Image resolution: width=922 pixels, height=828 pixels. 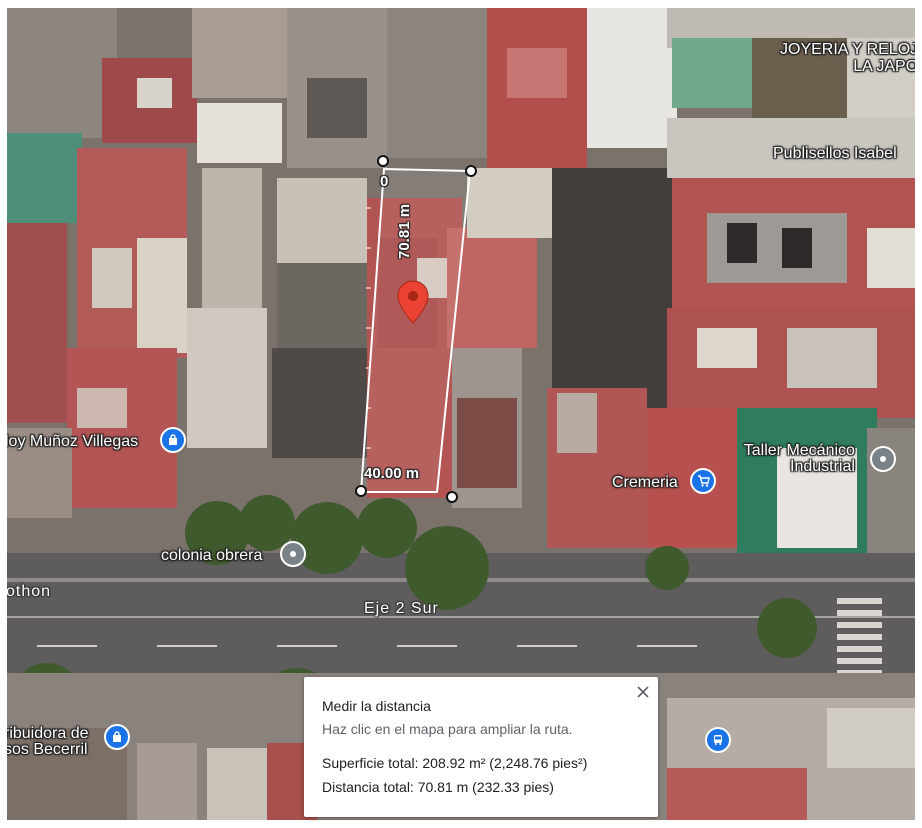 What do you see at coordinates (847, 49) in the screenshot?
I see `place-label-joyeria-line1: JOYERIA Y RELOJ` at bounding box center [847, 49].